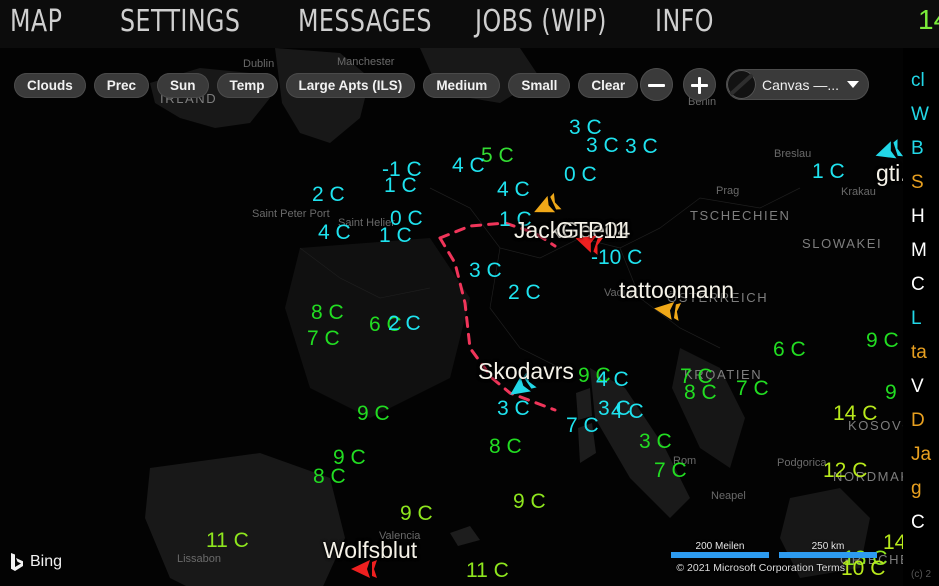 The height and width of the screenshot is (586, 939). I want to click on player-list-item: L, so click(916, 319).